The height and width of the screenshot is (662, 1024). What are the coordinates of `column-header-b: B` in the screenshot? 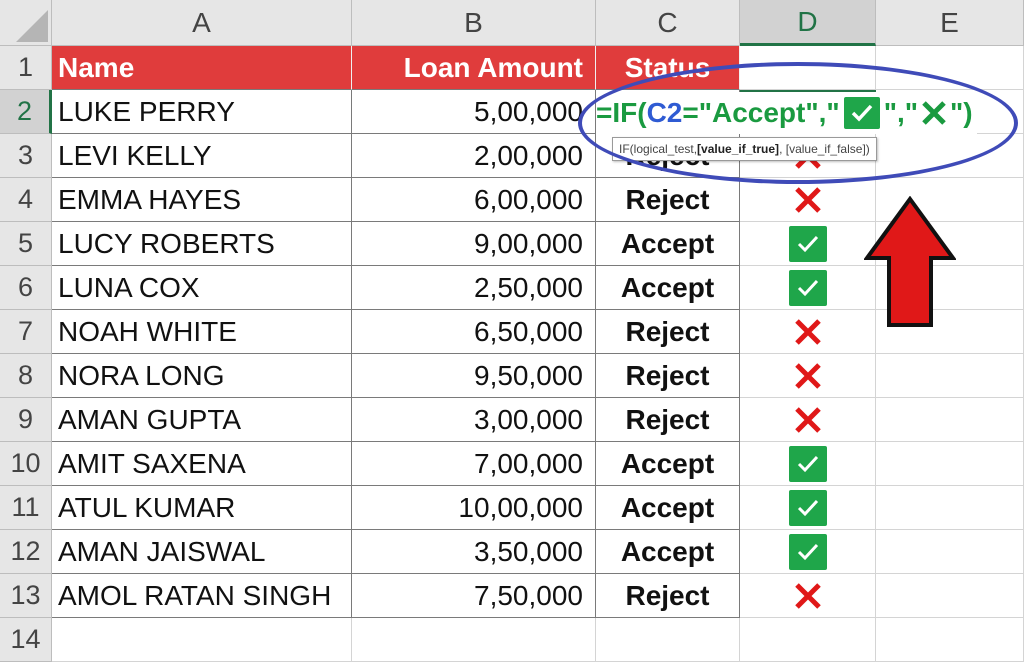 It's located at (474, 23).